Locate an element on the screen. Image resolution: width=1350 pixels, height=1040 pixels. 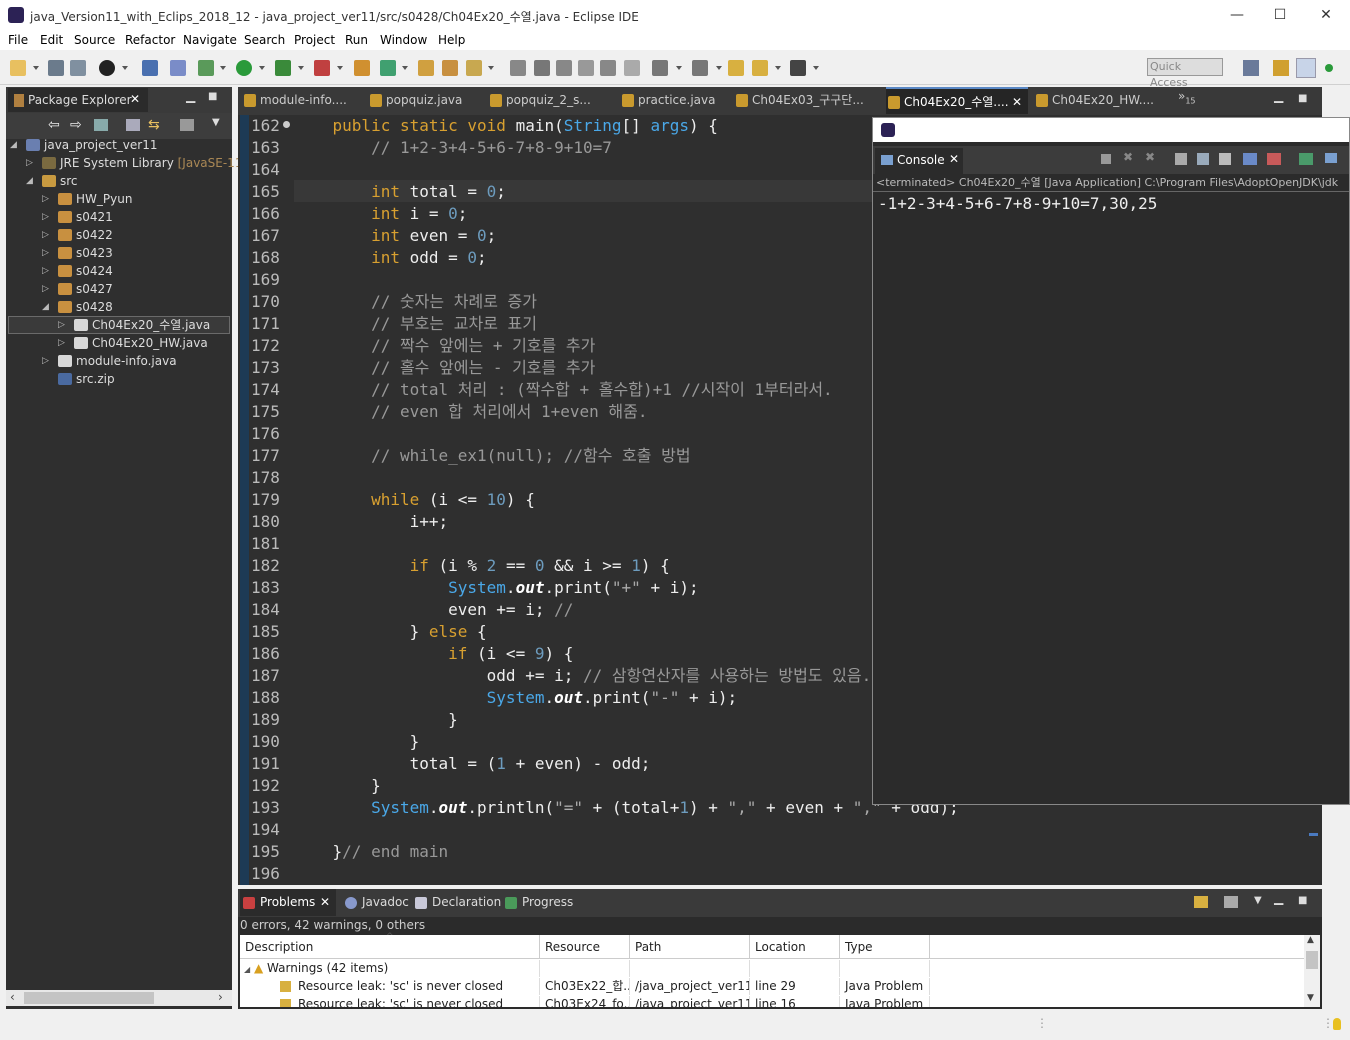
code-line: System.out.print("+" + i); is located at coordinates (496, 588).